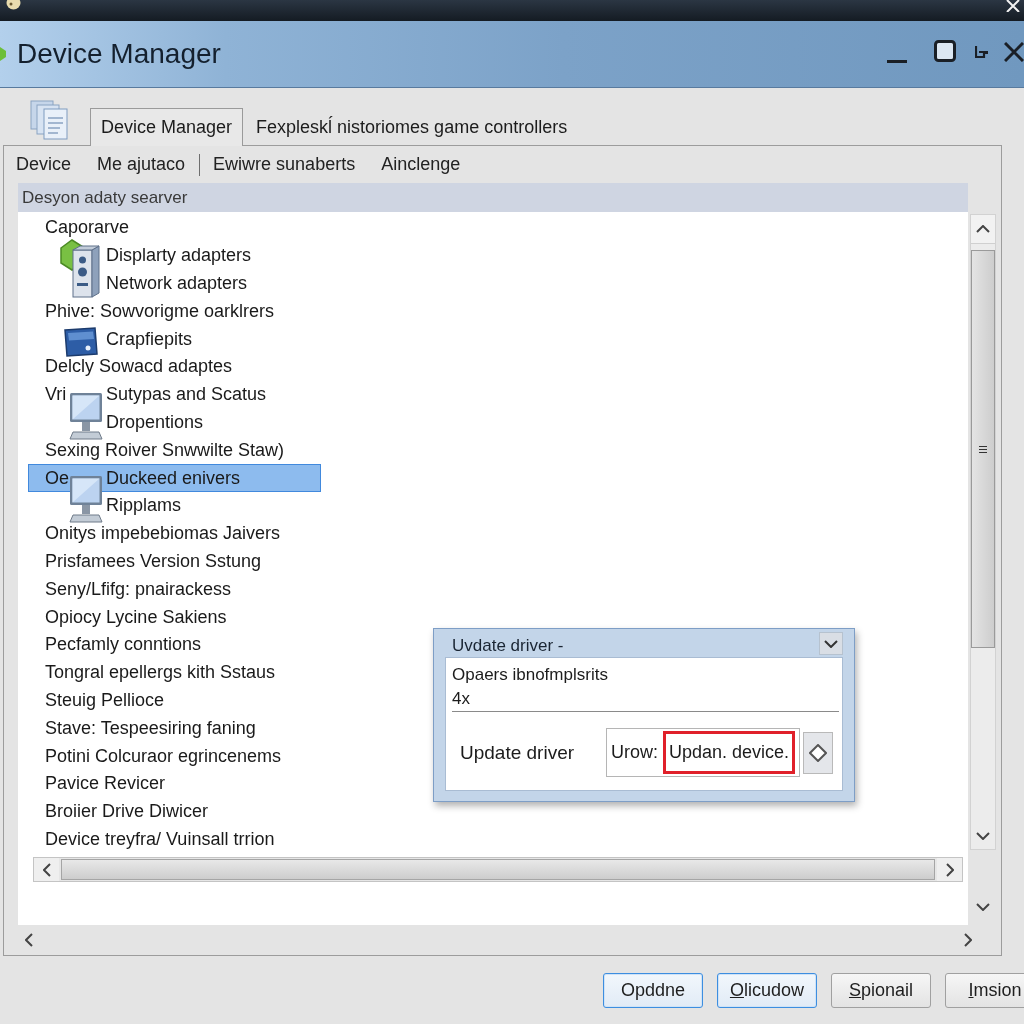 This screenshot has width=1024, height=1024. Describe the element at coordinates (508, 646) in the screenshot. I see `dialog-title: Uvdate driver -` at that location.